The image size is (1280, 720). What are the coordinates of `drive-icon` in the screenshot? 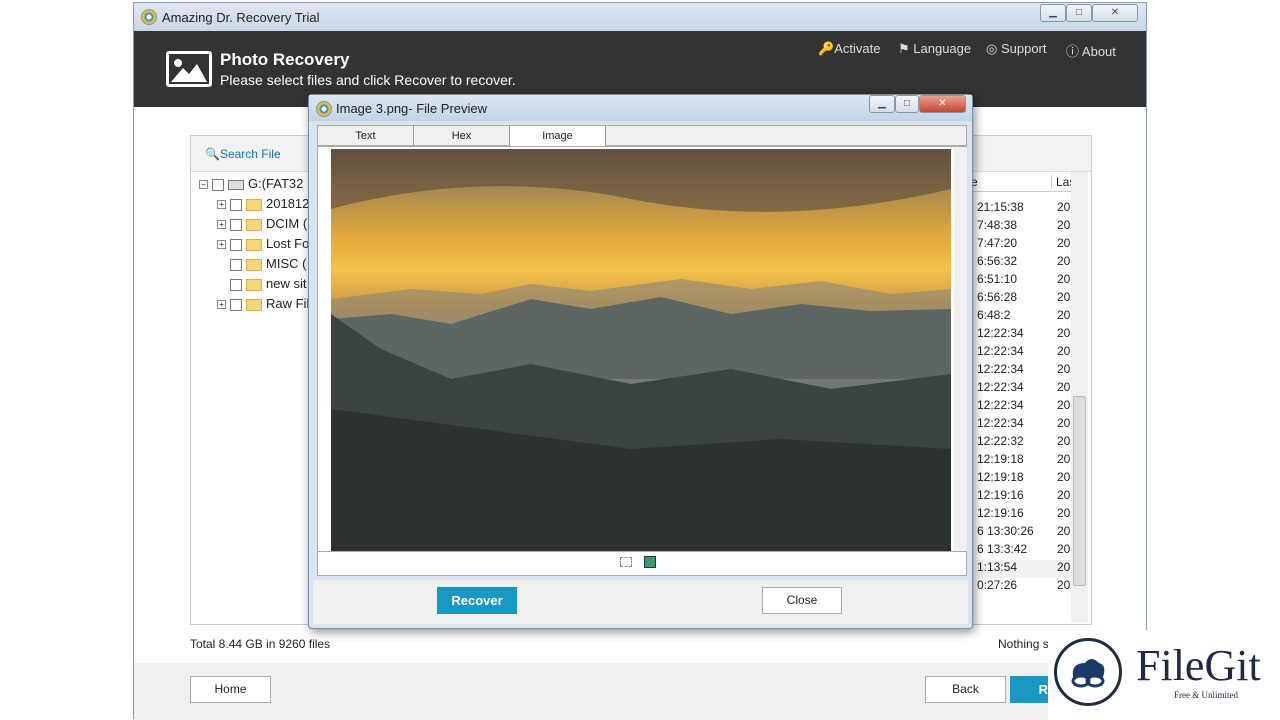 It's located at (236, 184).